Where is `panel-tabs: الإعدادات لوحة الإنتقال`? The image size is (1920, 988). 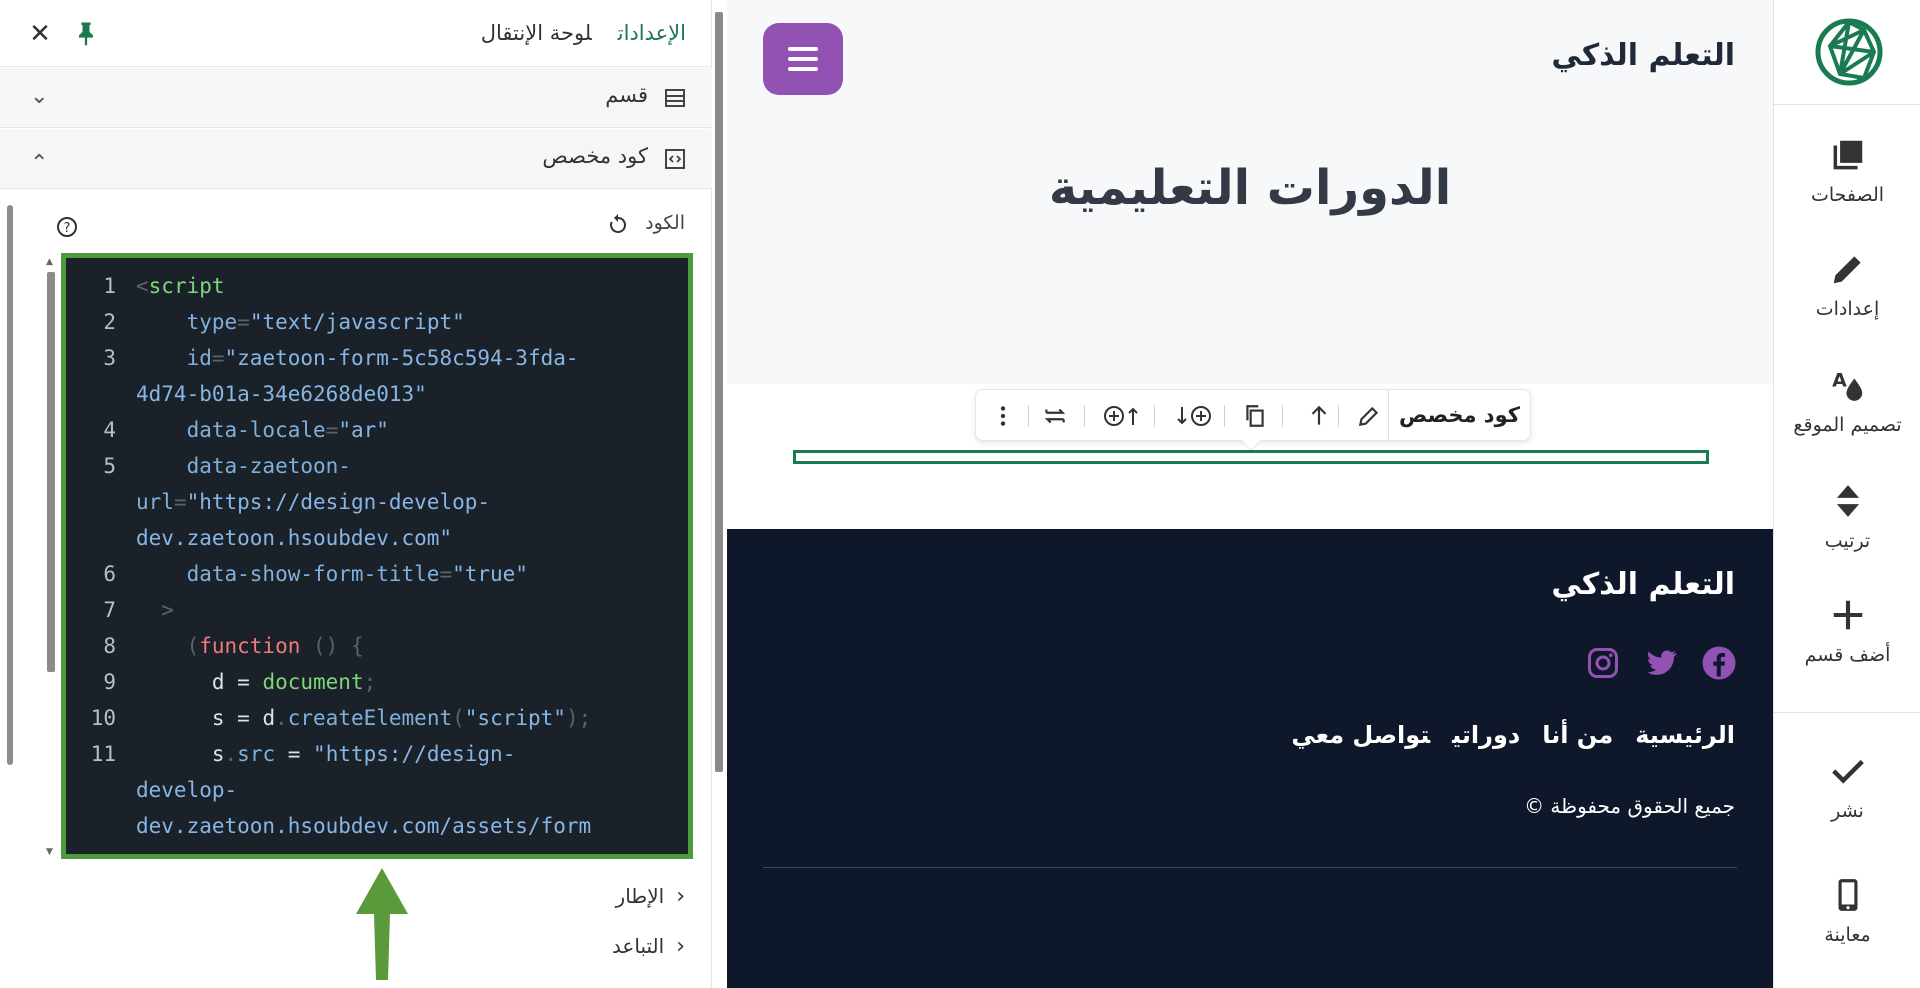 panel-tabs: الإعدادات لوحة الإنتقال is located at coordinates (570, 33).